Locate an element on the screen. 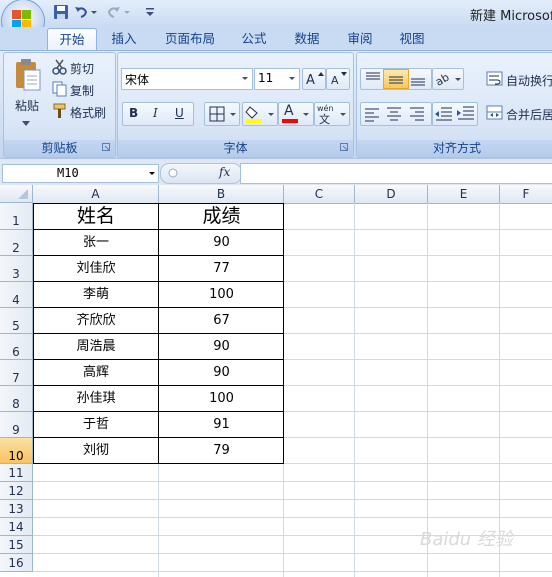 Image resolution: width=552 pixels, height=577 pixels. insert-function-button: fx is located at coordinates (224, 172).